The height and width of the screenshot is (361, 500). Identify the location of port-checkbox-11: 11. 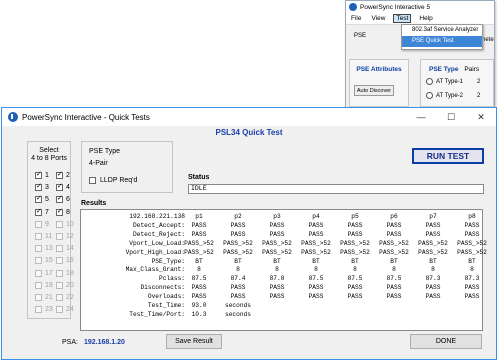
(42, 236).